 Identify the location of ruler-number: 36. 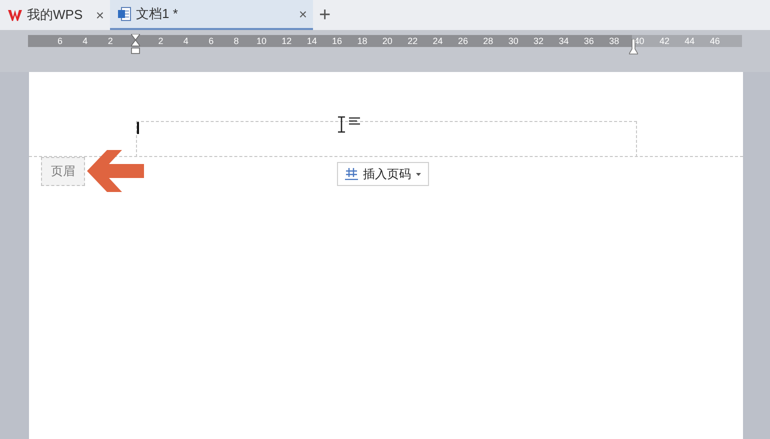
(588, 41).